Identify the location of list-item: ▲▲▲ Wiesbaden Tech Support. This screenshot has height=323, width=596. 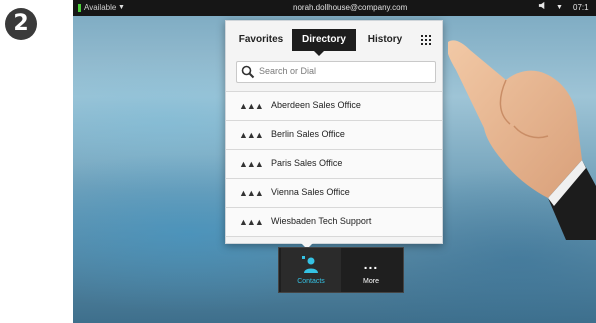
(334, 222).